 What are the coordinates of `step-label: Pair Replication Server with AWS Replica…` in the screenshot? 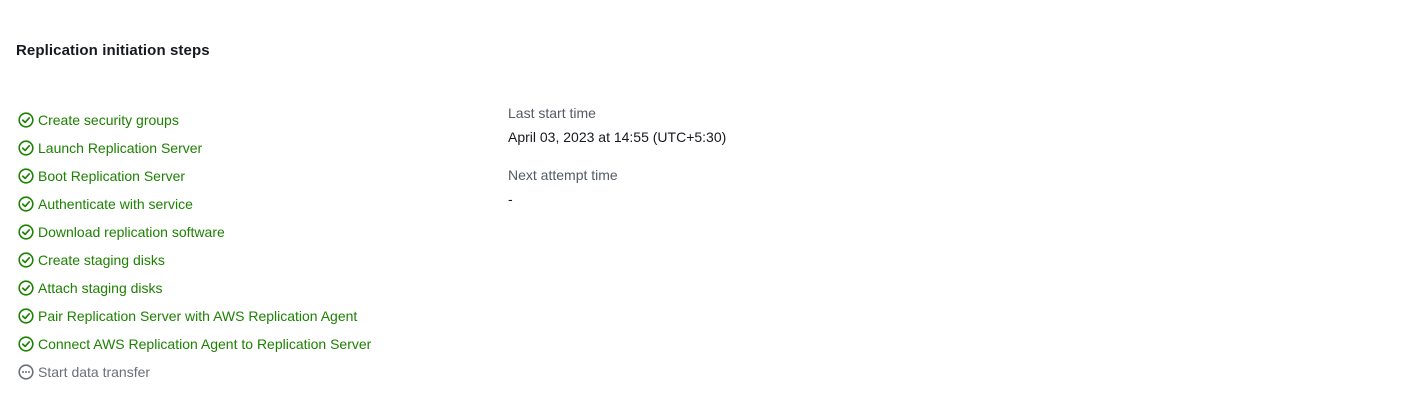 It's located at (198, 316).